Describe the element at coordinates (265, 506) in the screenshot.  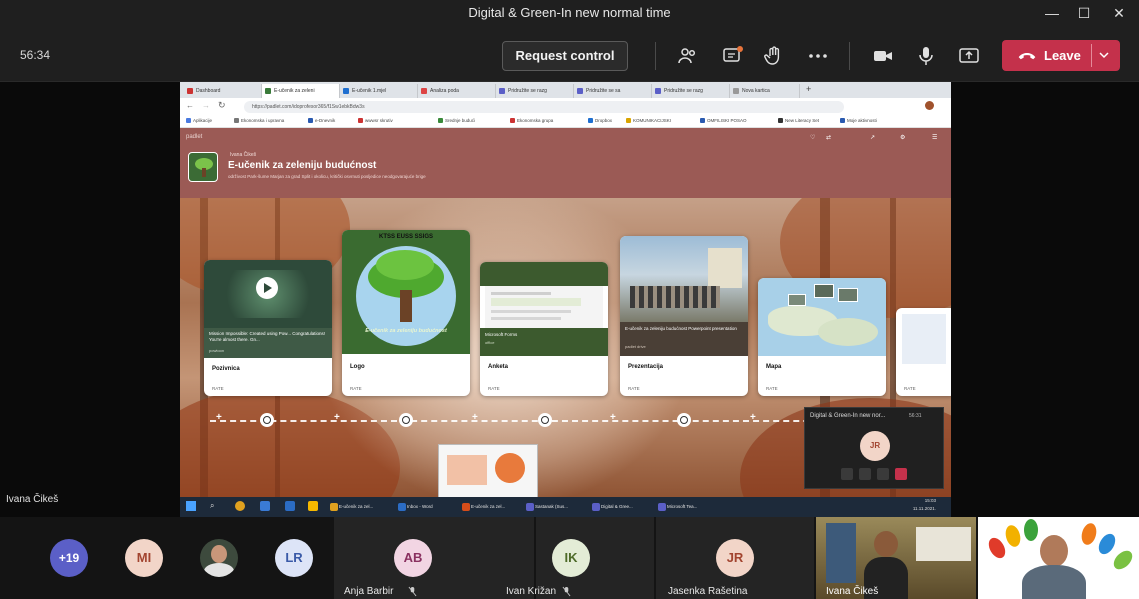
I see `edge-icon` at that location.